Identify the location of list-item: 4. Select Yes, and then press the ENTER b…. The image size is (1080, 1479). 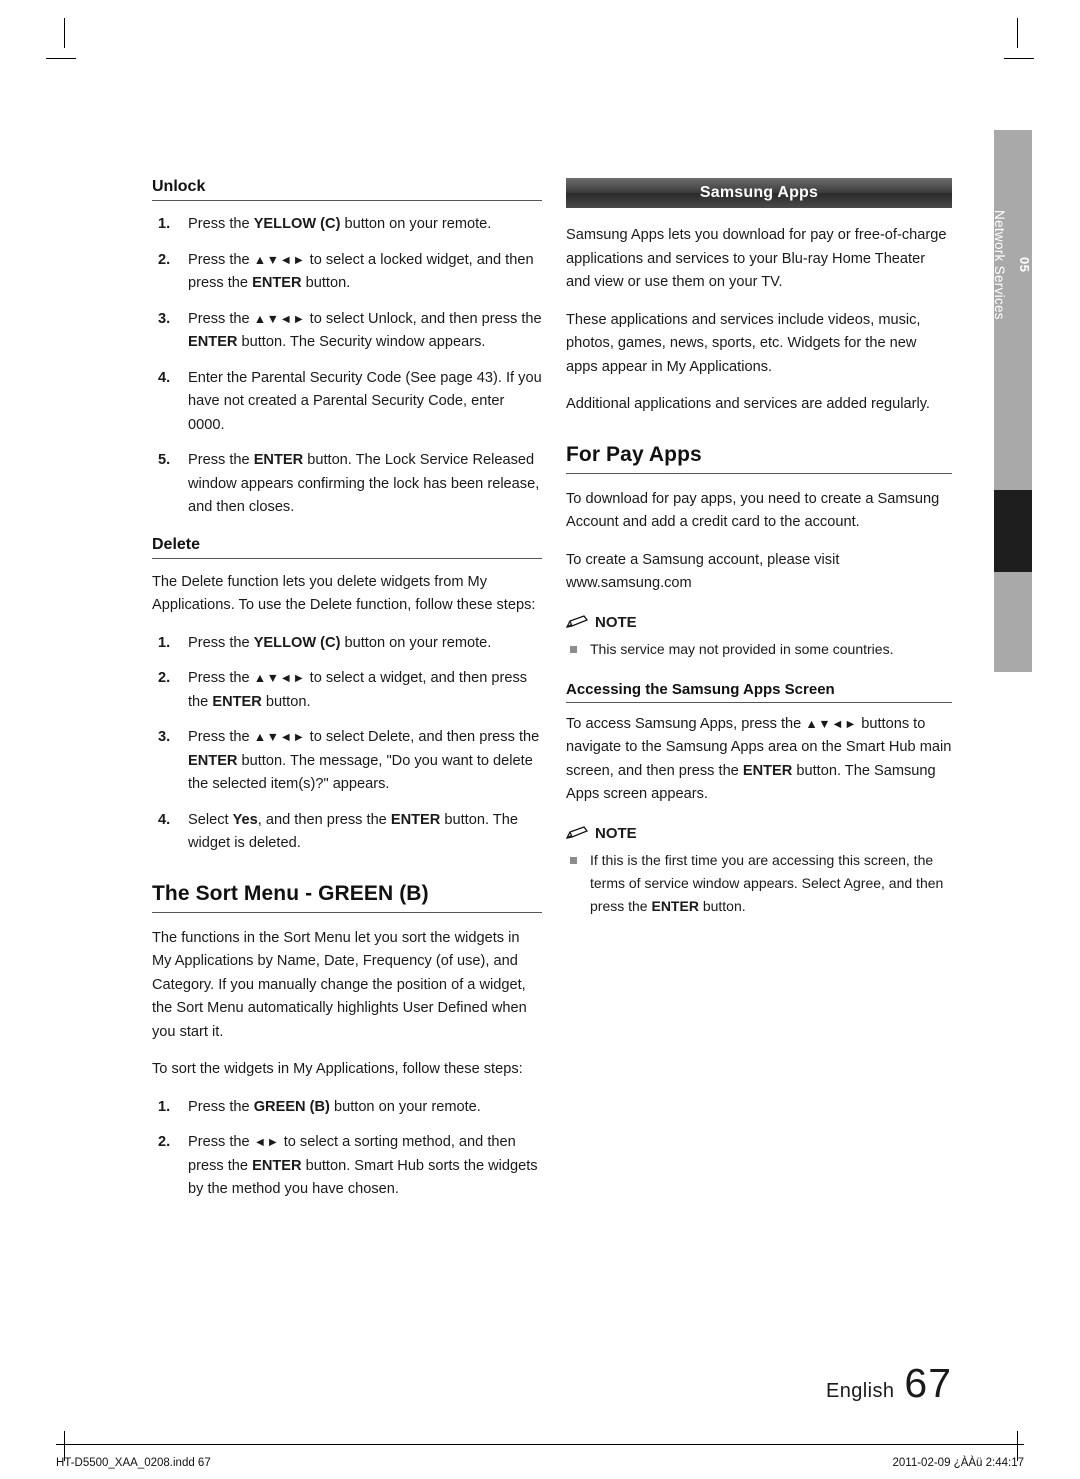
(347, 832).